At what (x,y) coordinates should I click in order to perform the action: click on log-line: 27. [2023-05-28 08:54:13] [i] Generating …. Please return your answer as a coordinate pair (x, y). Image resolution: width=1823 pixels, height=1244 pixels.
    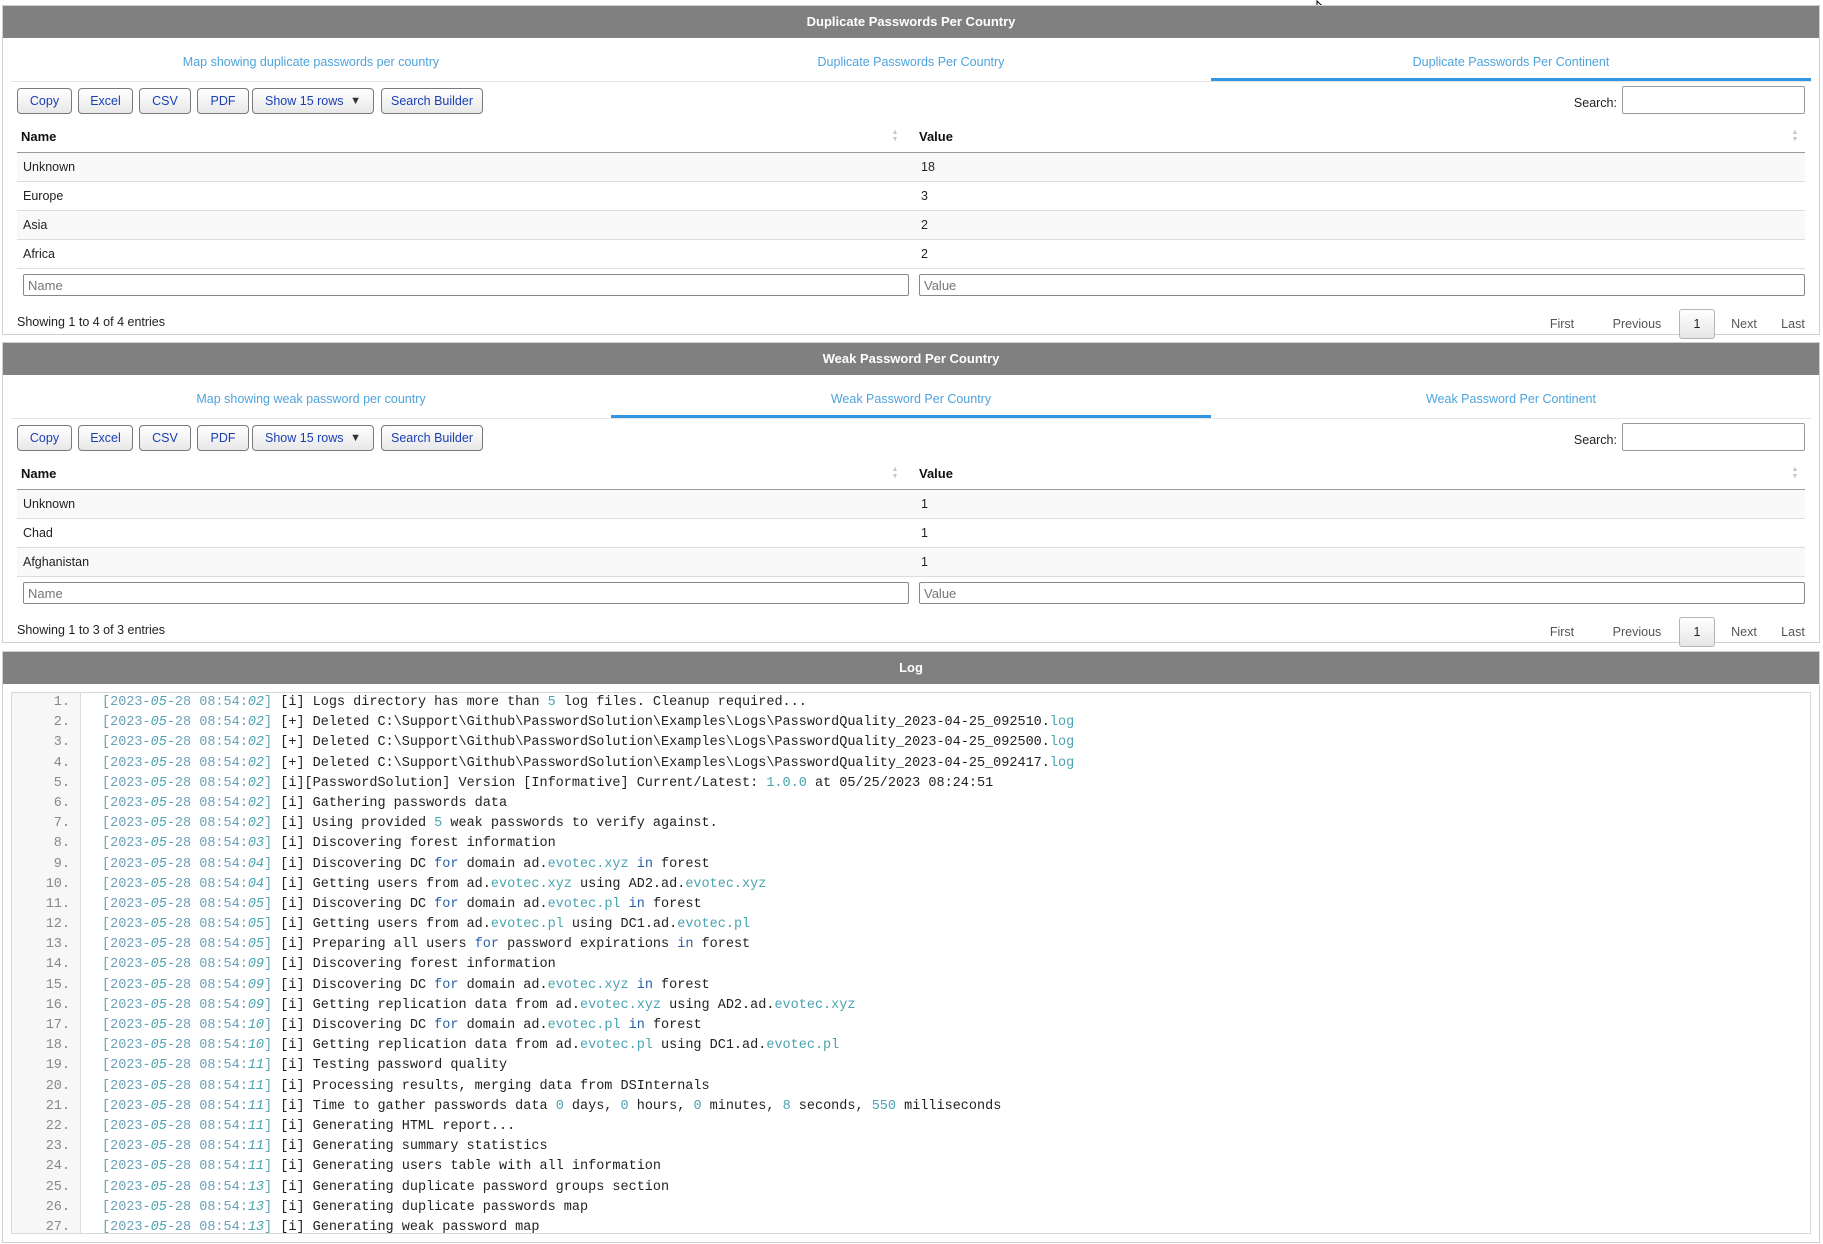
    Looking at the image, I should click on (911, 1225).